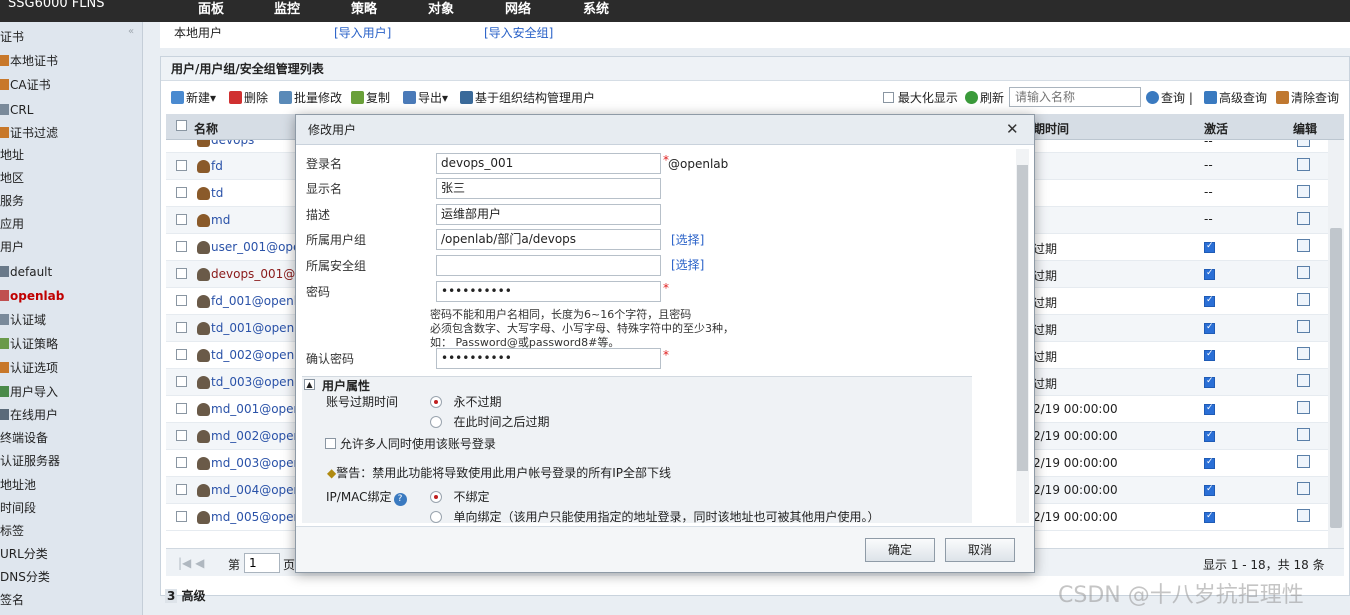 Image resolution: width=1350 pixels, height=615 pixels. Describe the element at coordinates (1075, 97) in the screenshot. I see `search-input` at that location.